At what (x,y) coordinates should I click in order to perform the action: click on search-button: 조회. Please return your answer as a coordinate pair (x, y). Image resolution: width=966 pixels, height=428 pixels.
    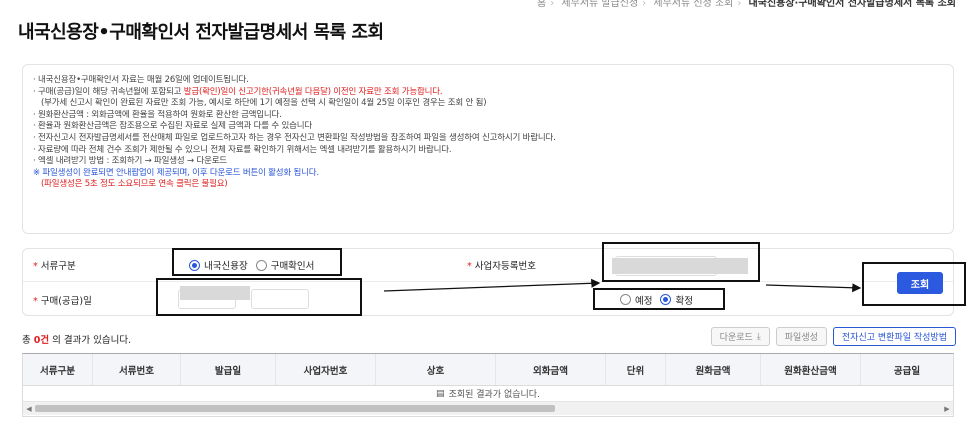
    Looking at the image, I should click on (920, 283).